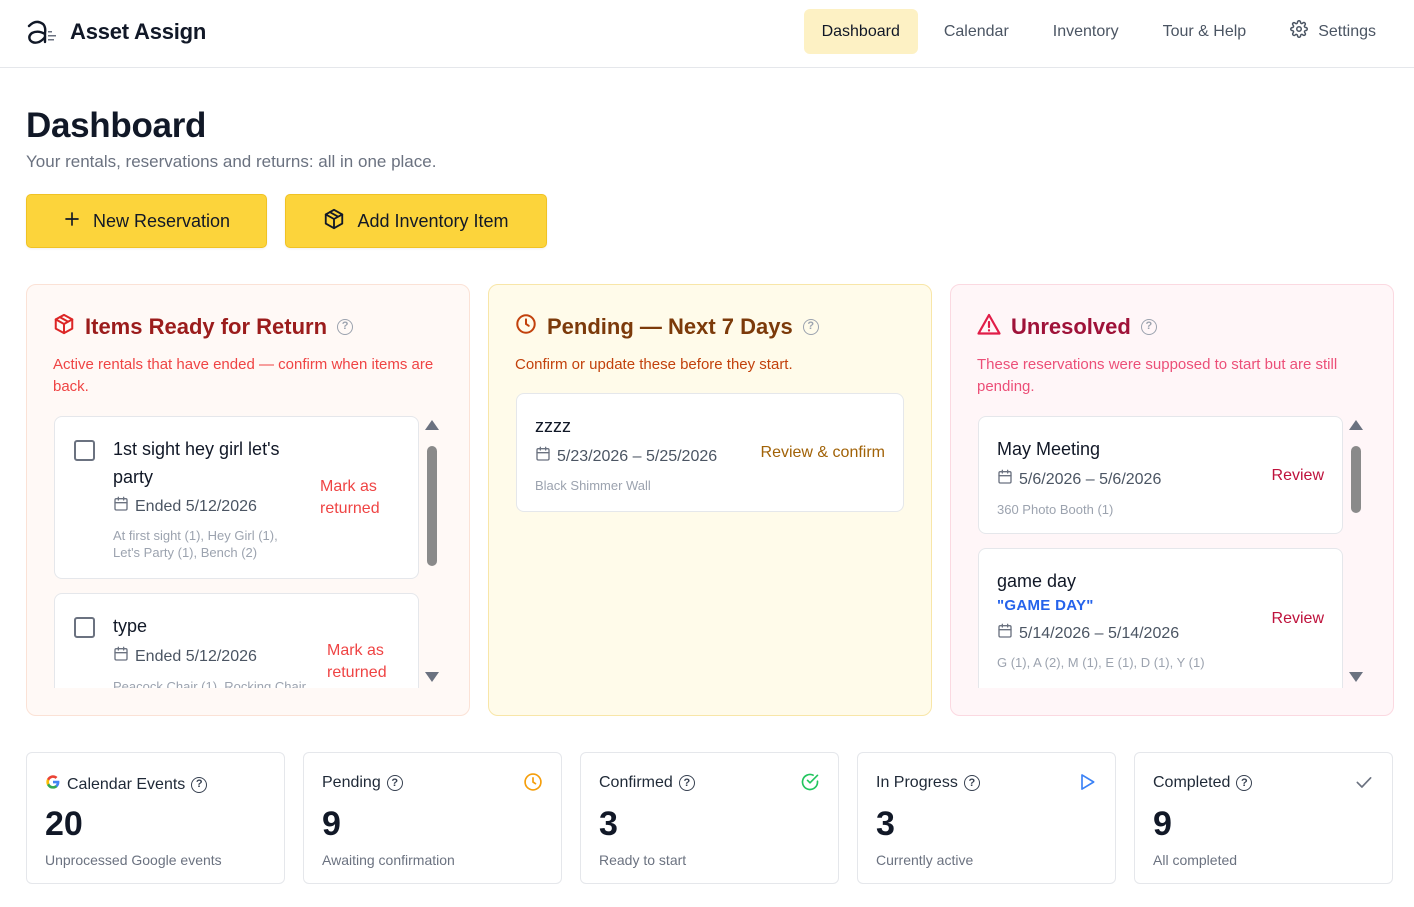 This screenshot has width=1414, height=907. I want to click on stat-label-text: In Progress, so click(917, 782).